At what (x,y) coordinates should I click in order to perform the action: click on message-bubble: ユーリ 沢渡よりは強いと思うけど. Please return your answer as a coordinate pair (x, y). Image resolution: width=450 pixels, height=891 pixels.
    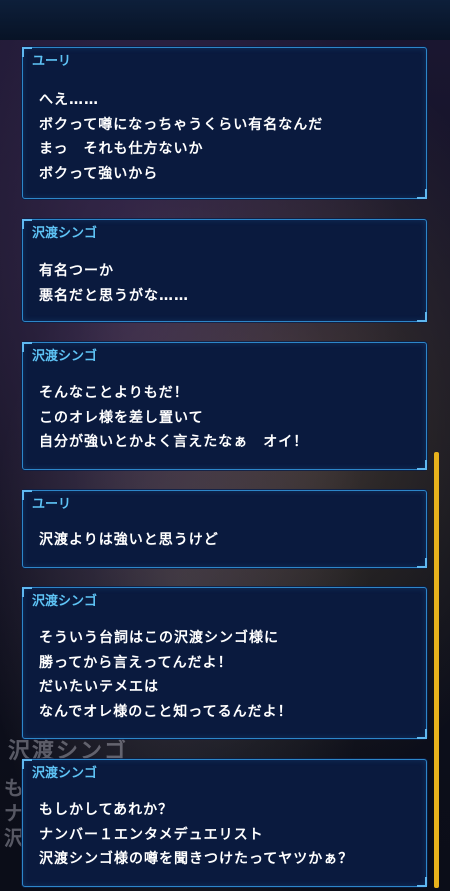
    Looking at the image, I should click on (224, 529).